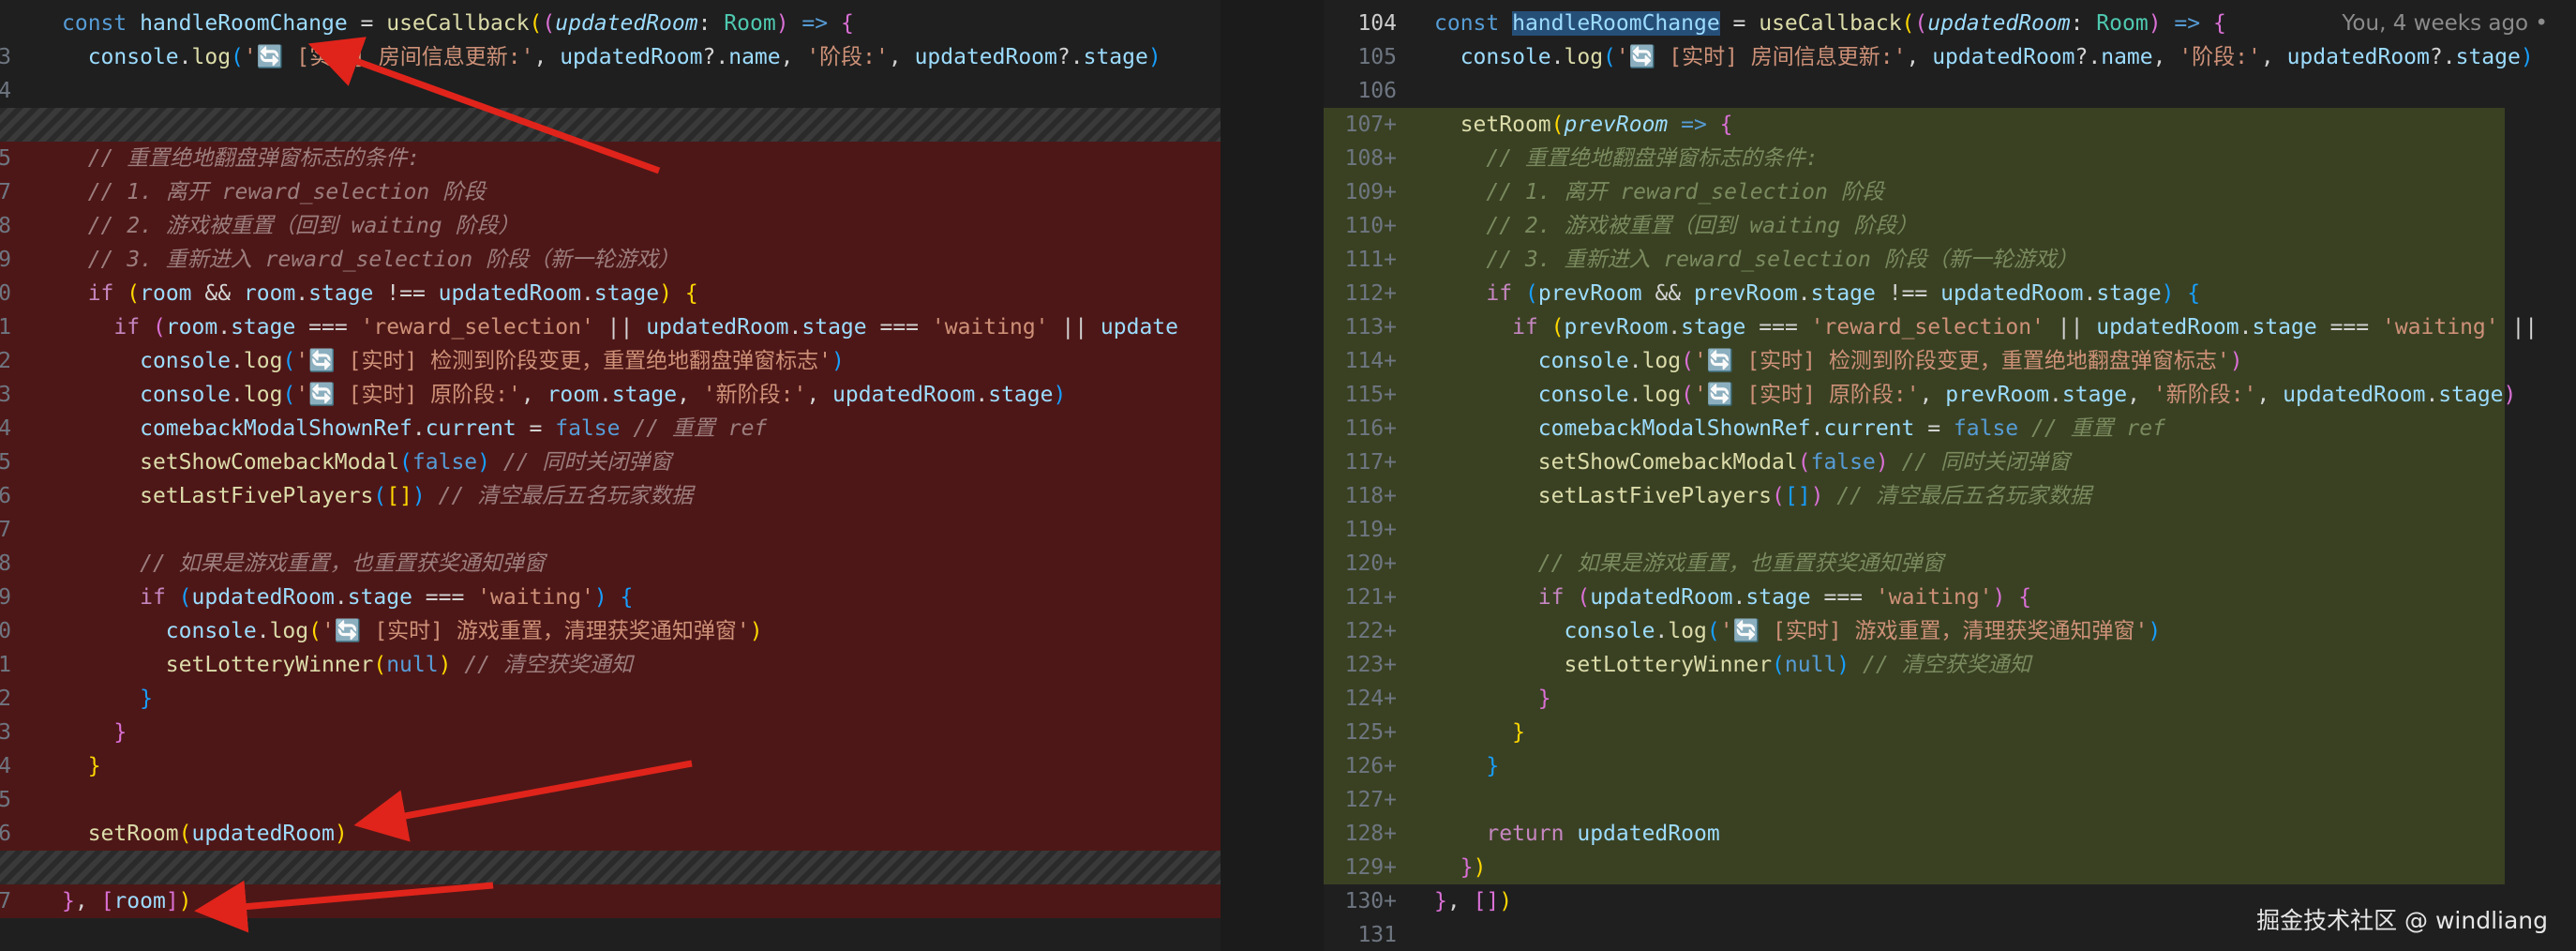 The width and height of the screenshot is (2576, 951). I want to click on line-number: 109+, so click(1371, 192).